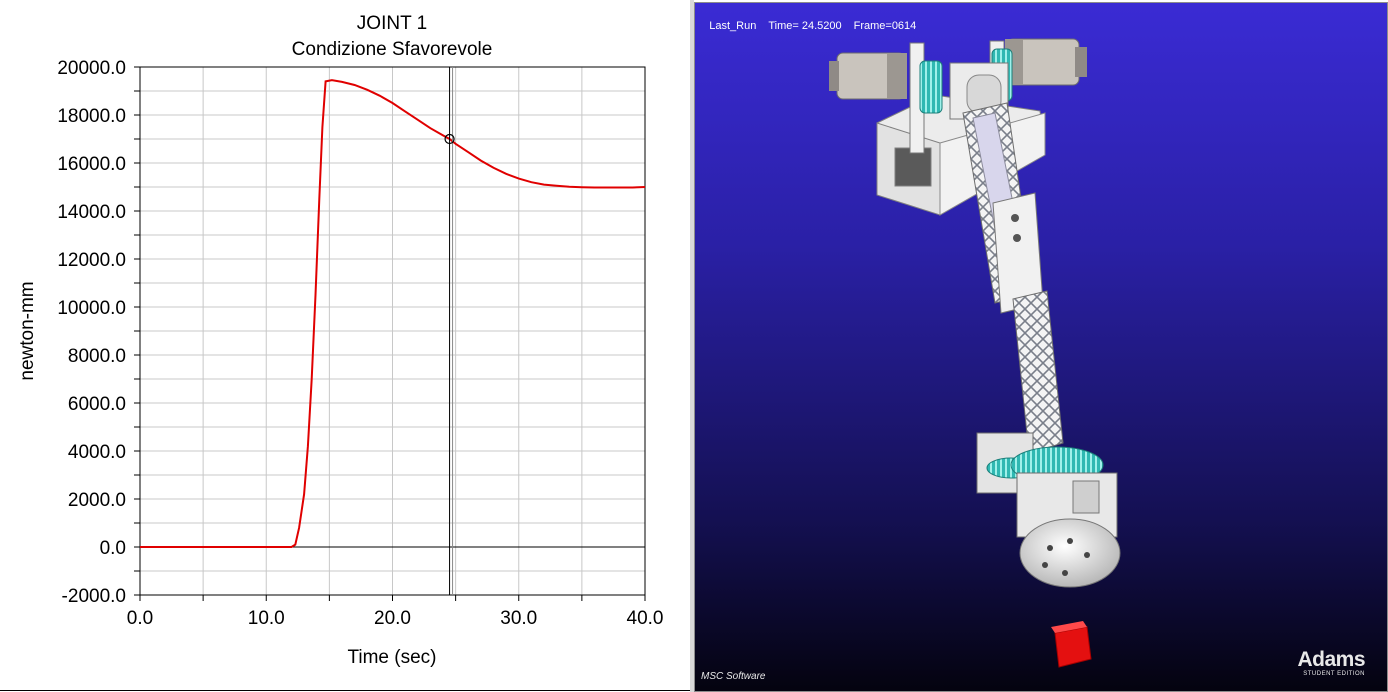 This screenshot has height=692, width=1388. What do you see at coordinates (94, 596) in the screenshot?
I see `y-tick-label: -2000.0` at bounding box center [94, 596].